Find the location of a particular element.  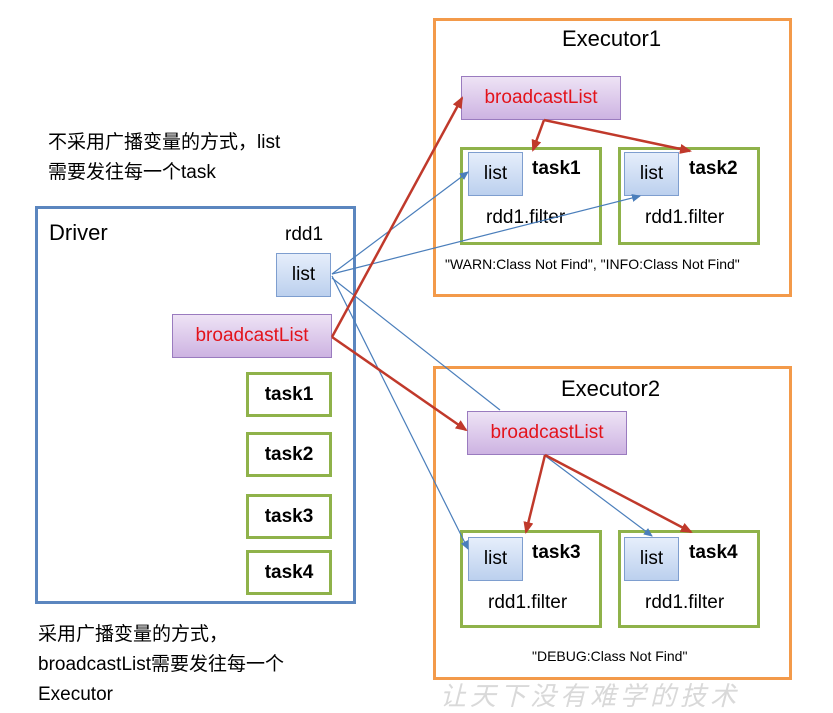

broadcast-e1-to-task2 is located at coordinates (617, 136).